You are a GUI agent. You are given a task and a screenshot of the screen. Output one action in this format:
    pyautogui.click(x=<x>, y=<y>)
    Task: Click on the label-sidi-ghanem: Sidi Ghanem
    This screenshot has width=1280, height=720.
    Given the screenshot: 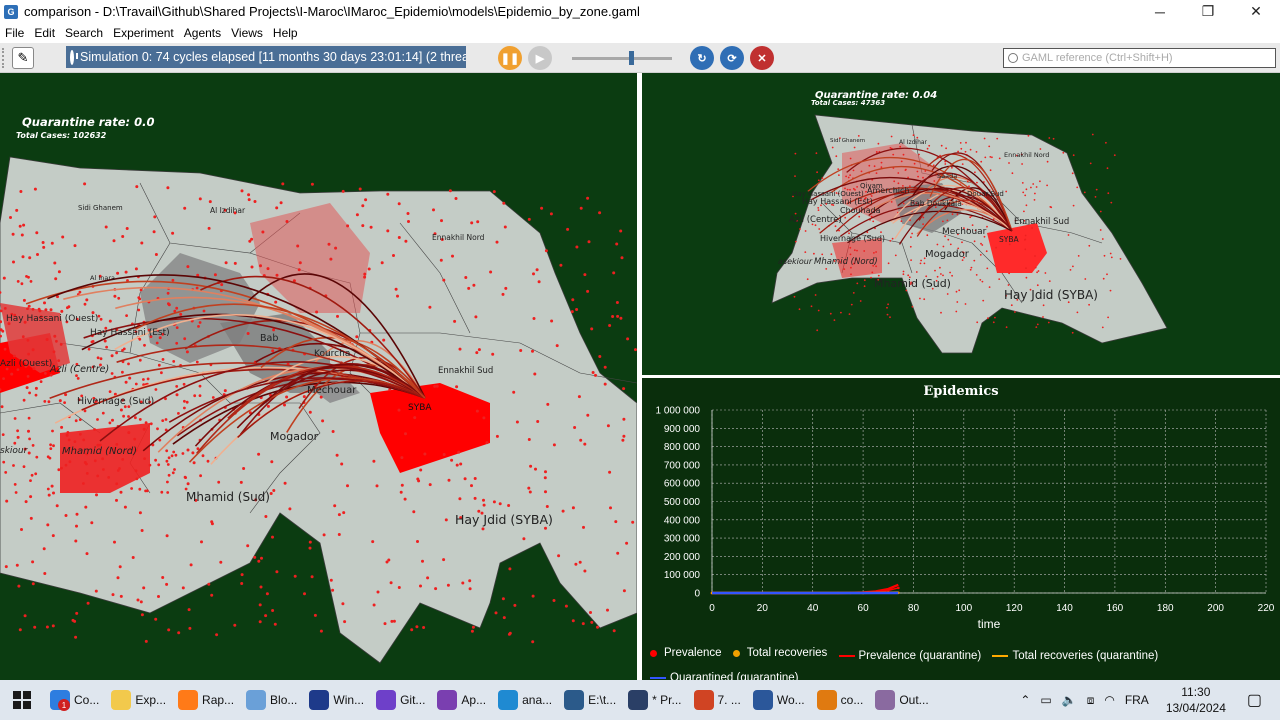 What is the action you would take?
    pyautogui.click(x=100, y=208)
    